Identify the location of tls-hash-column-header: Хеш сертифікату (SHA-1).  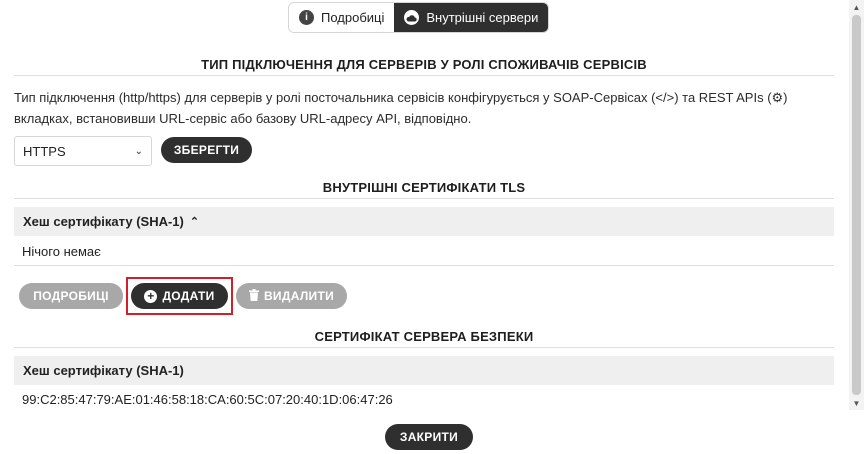
(103, 221).